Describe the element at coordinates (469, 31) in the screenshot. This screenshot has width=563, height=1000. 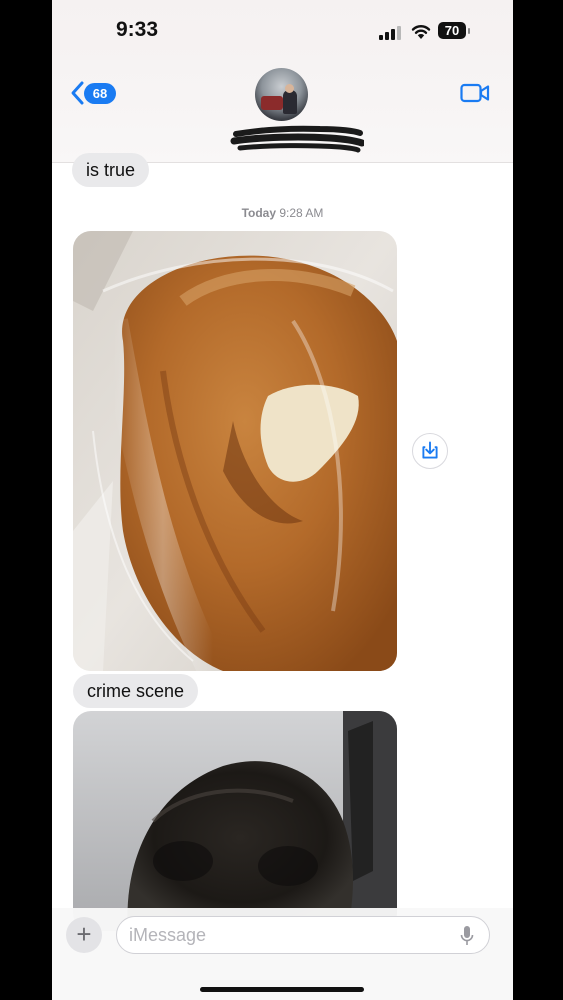
I see `battery-cap` at that location.